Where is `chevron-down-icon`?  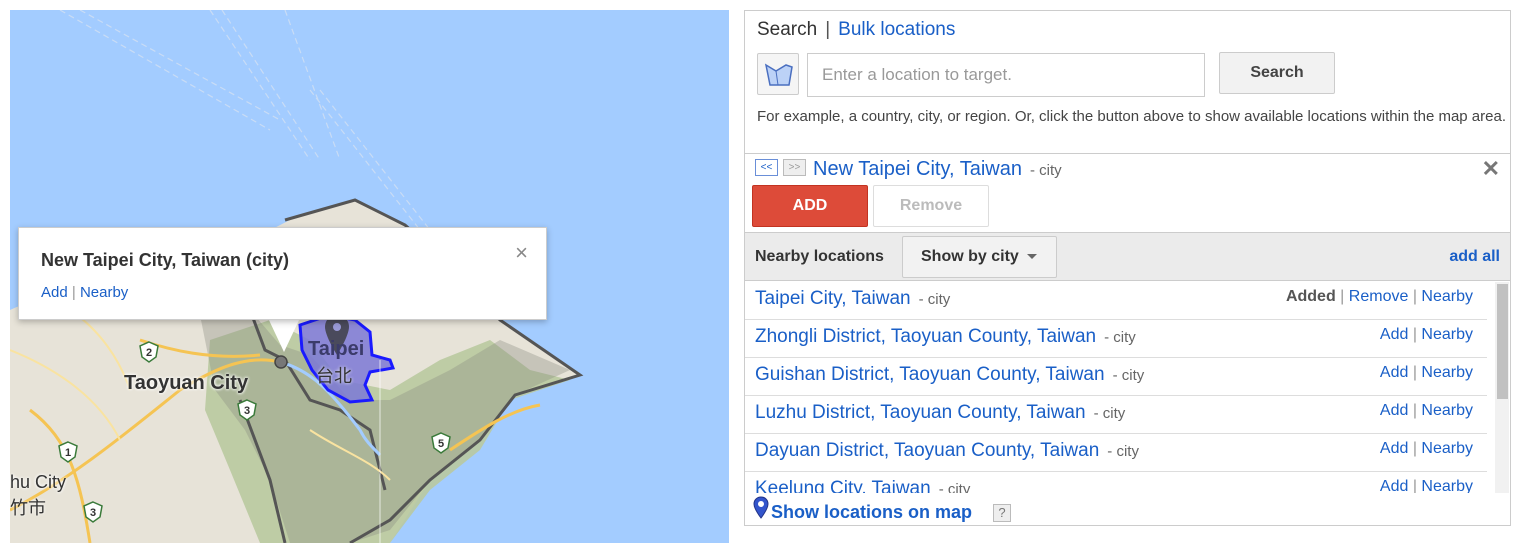
chevron-down-icon is located at coordinates (1031, 257).